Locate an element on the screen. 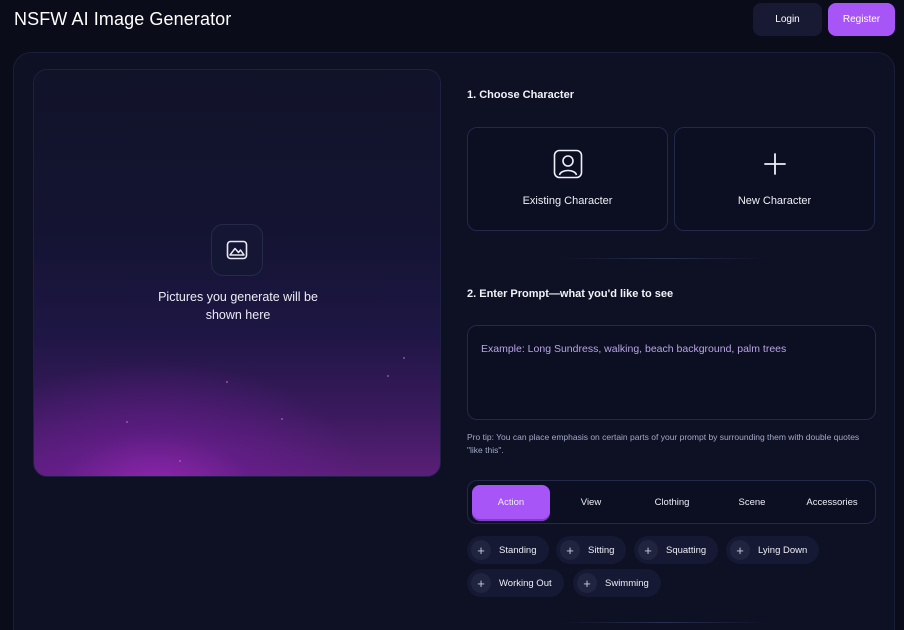 Image resolution: width=904 pixels, height=630 pixels. preview-message-line-2: shown here is located at coordinates (238, 315).